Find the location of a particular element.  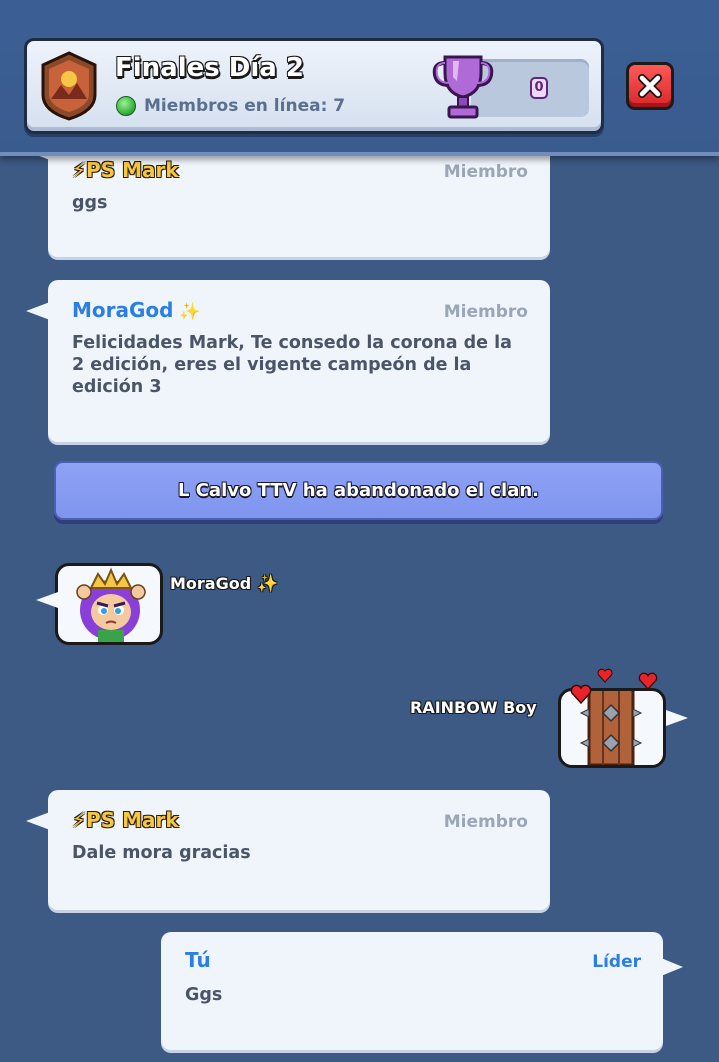

message-sender: MoraGod ✨ is located at coordinates (136, 310).